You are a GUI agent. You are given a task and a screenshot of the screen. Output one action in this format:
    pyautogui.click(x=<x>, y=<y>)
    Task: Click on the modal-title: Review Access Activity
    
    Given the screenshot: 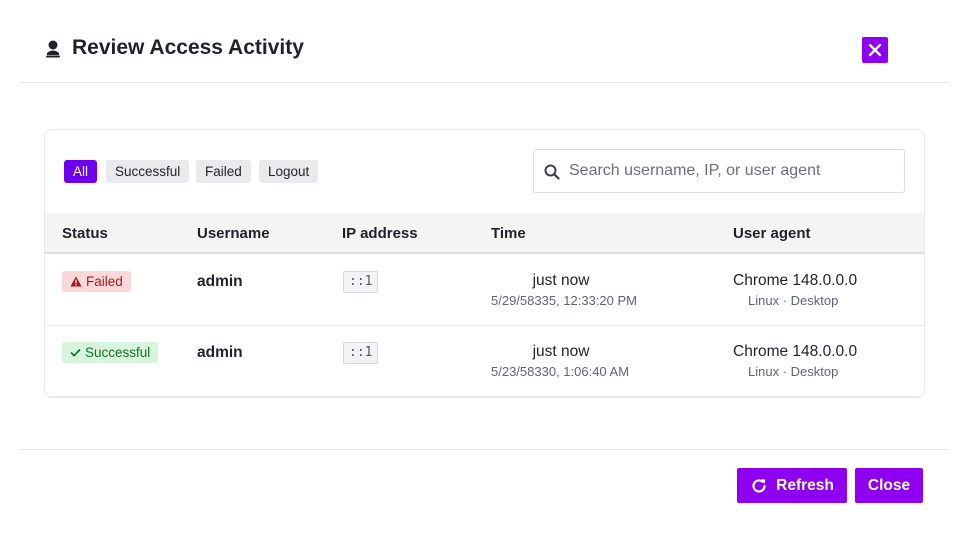 What is the action you would take?
    pyautogui.click(x=188, y=47)
    